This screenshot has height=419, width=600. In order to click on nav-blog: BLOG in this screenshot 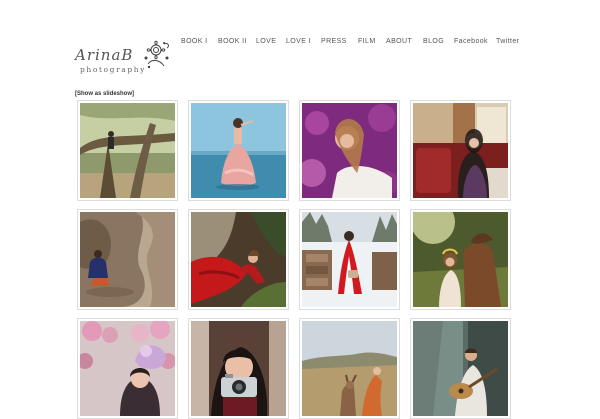, I will do `click(433, 41)`.